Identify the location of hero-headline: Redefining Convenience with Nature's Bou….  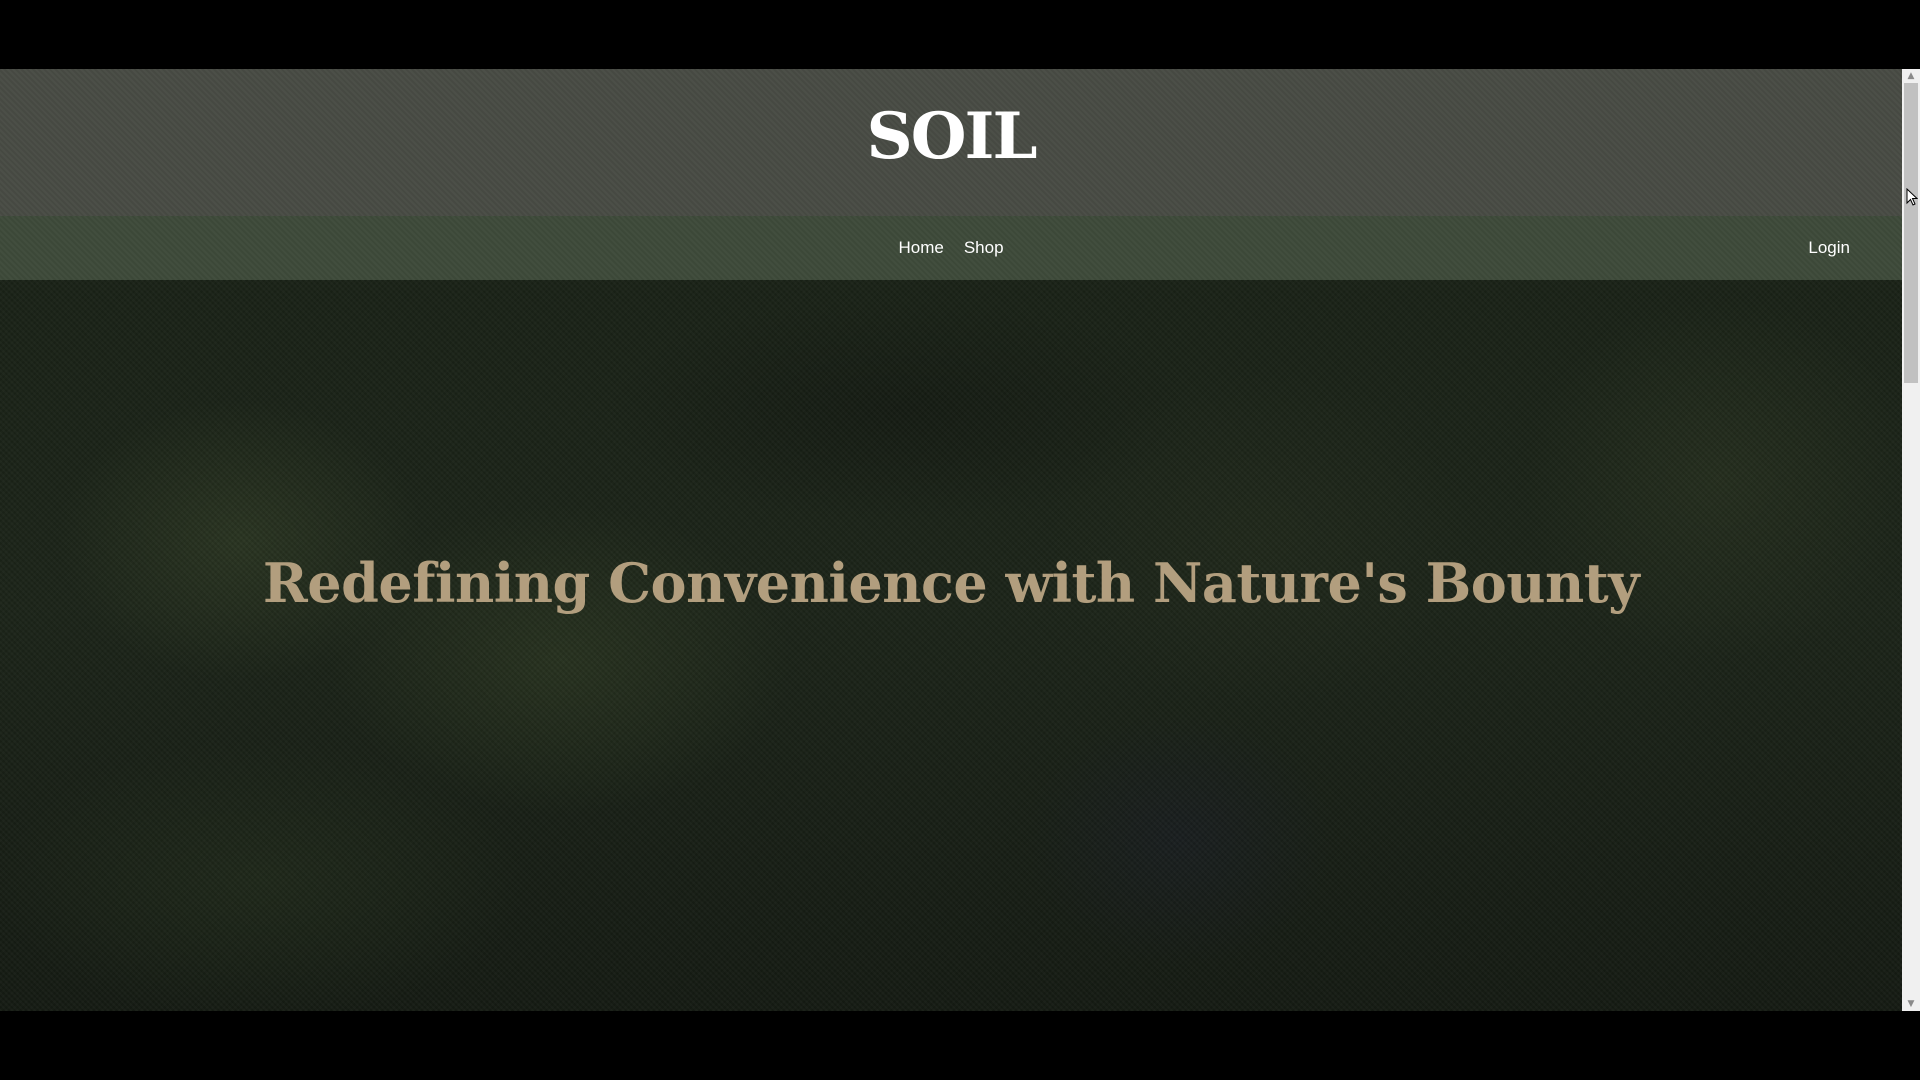
(951, 582).